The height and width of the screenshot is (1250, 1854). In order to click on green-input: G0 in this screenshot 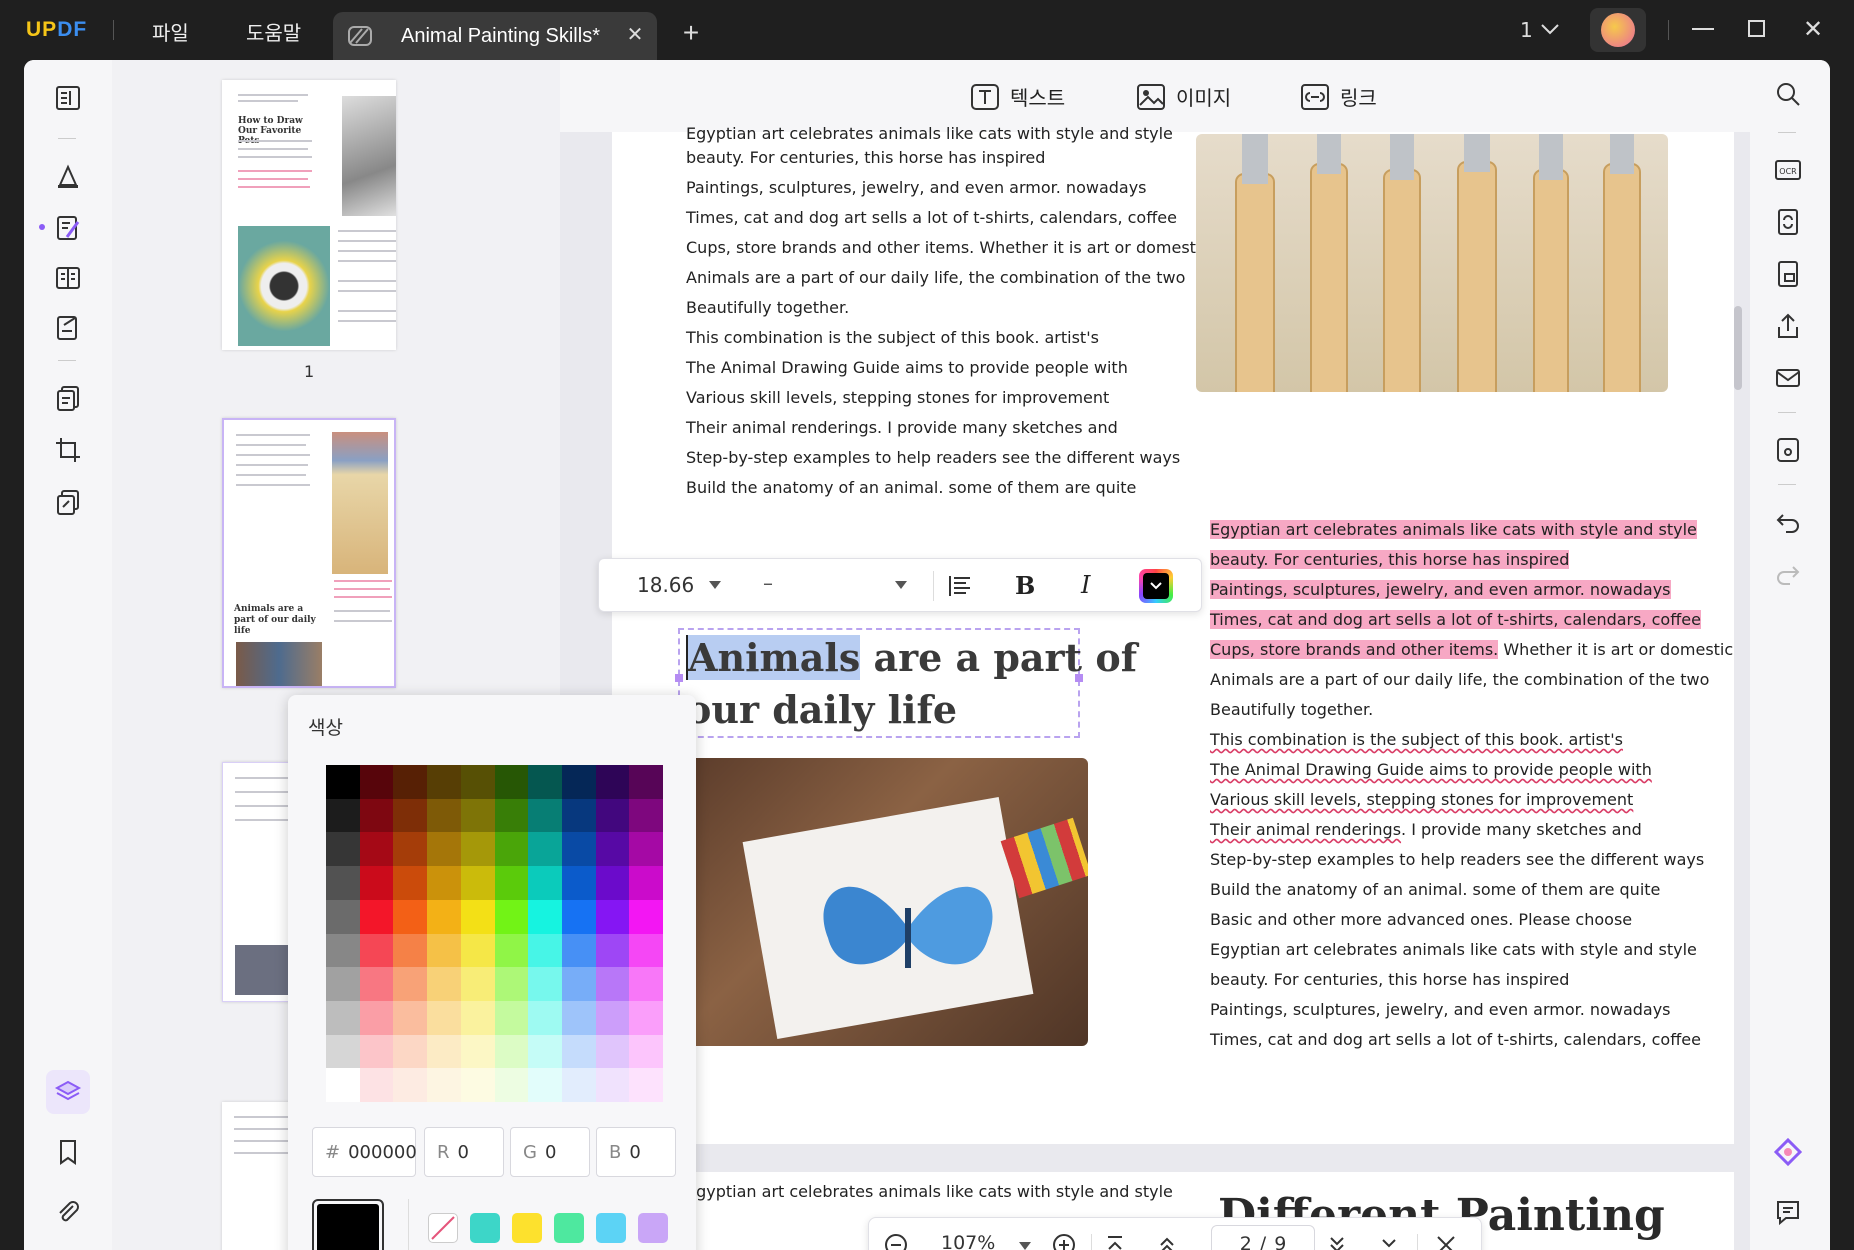, I will do `click(550, 1152)`.